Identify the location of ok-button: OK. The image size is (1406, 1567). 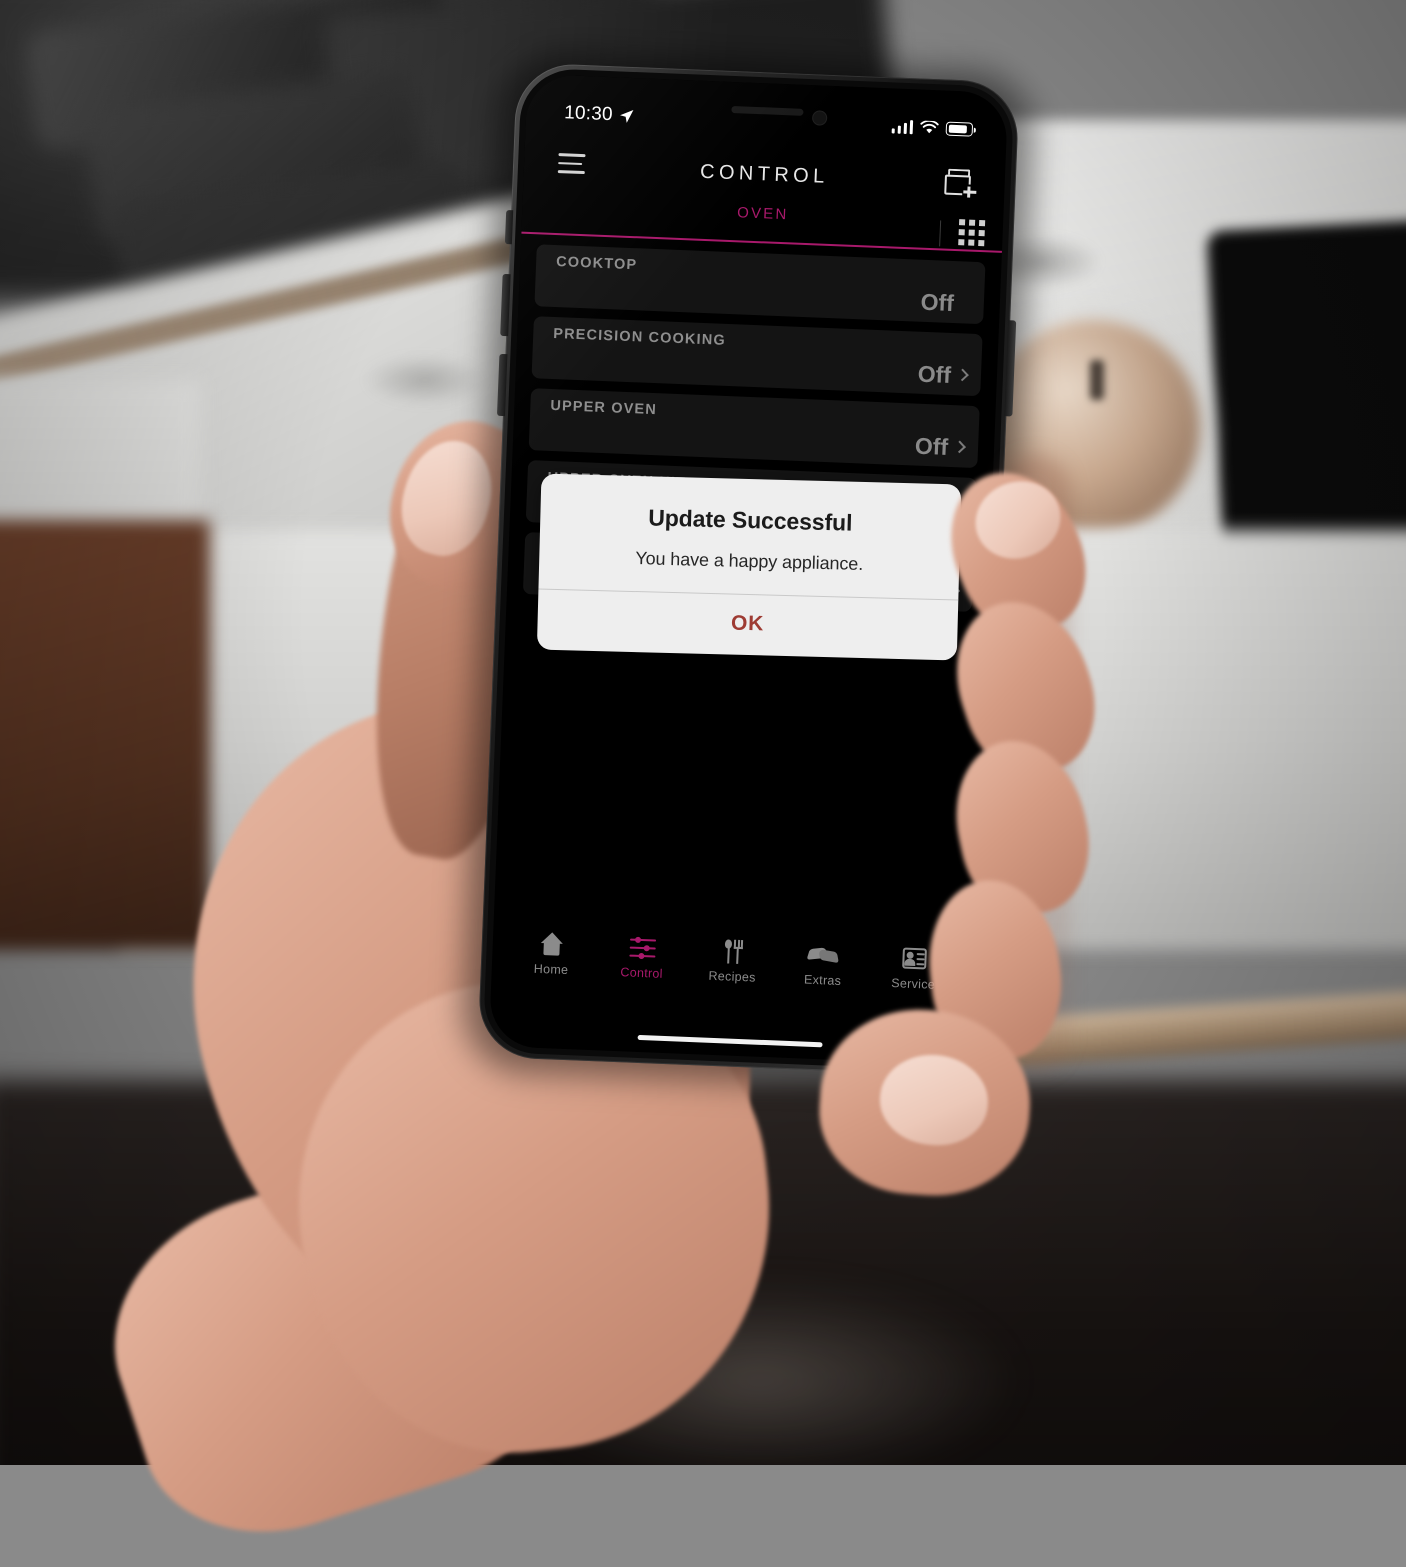
(746, 624).